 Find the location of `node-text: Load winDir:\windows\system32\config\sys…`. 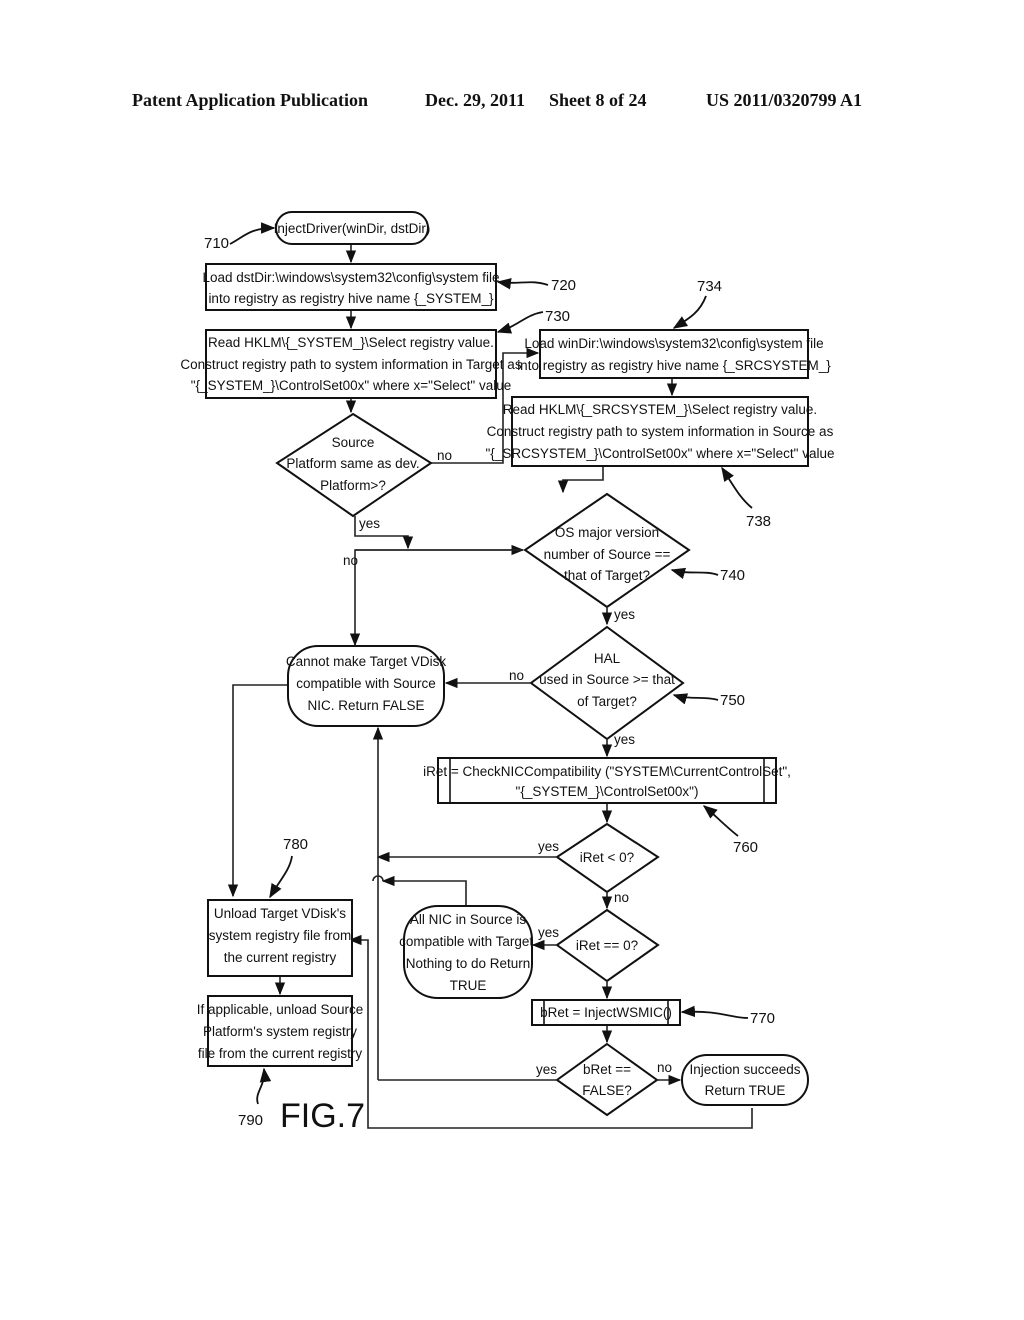

node-text: Load winDir:\windows\system32\config\sys… is located at coordinates (673, 343).